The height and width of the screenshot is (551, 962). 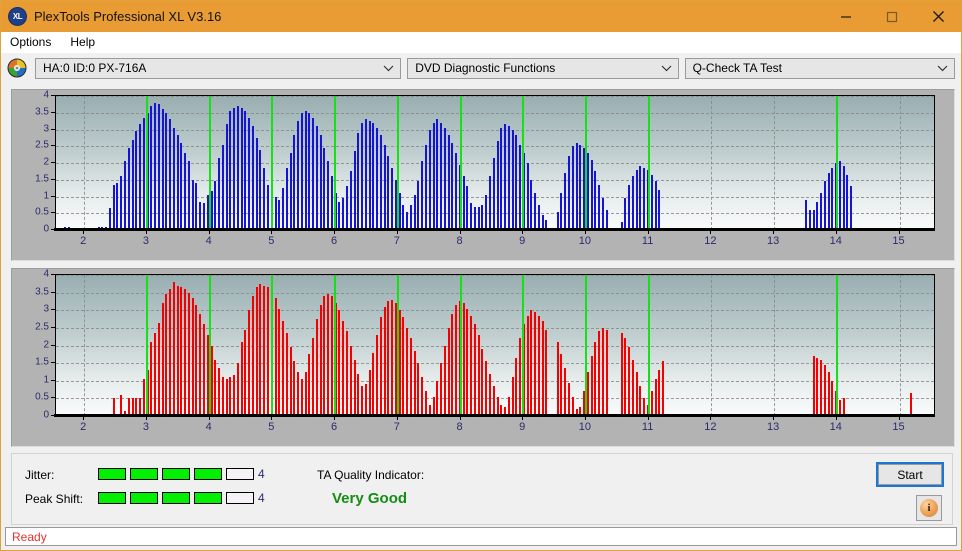 What do you see at coordinates (42, 397) in the screenshot?
I see `y-axis-tick-label: 0.5` at bounding box center [42, 397].